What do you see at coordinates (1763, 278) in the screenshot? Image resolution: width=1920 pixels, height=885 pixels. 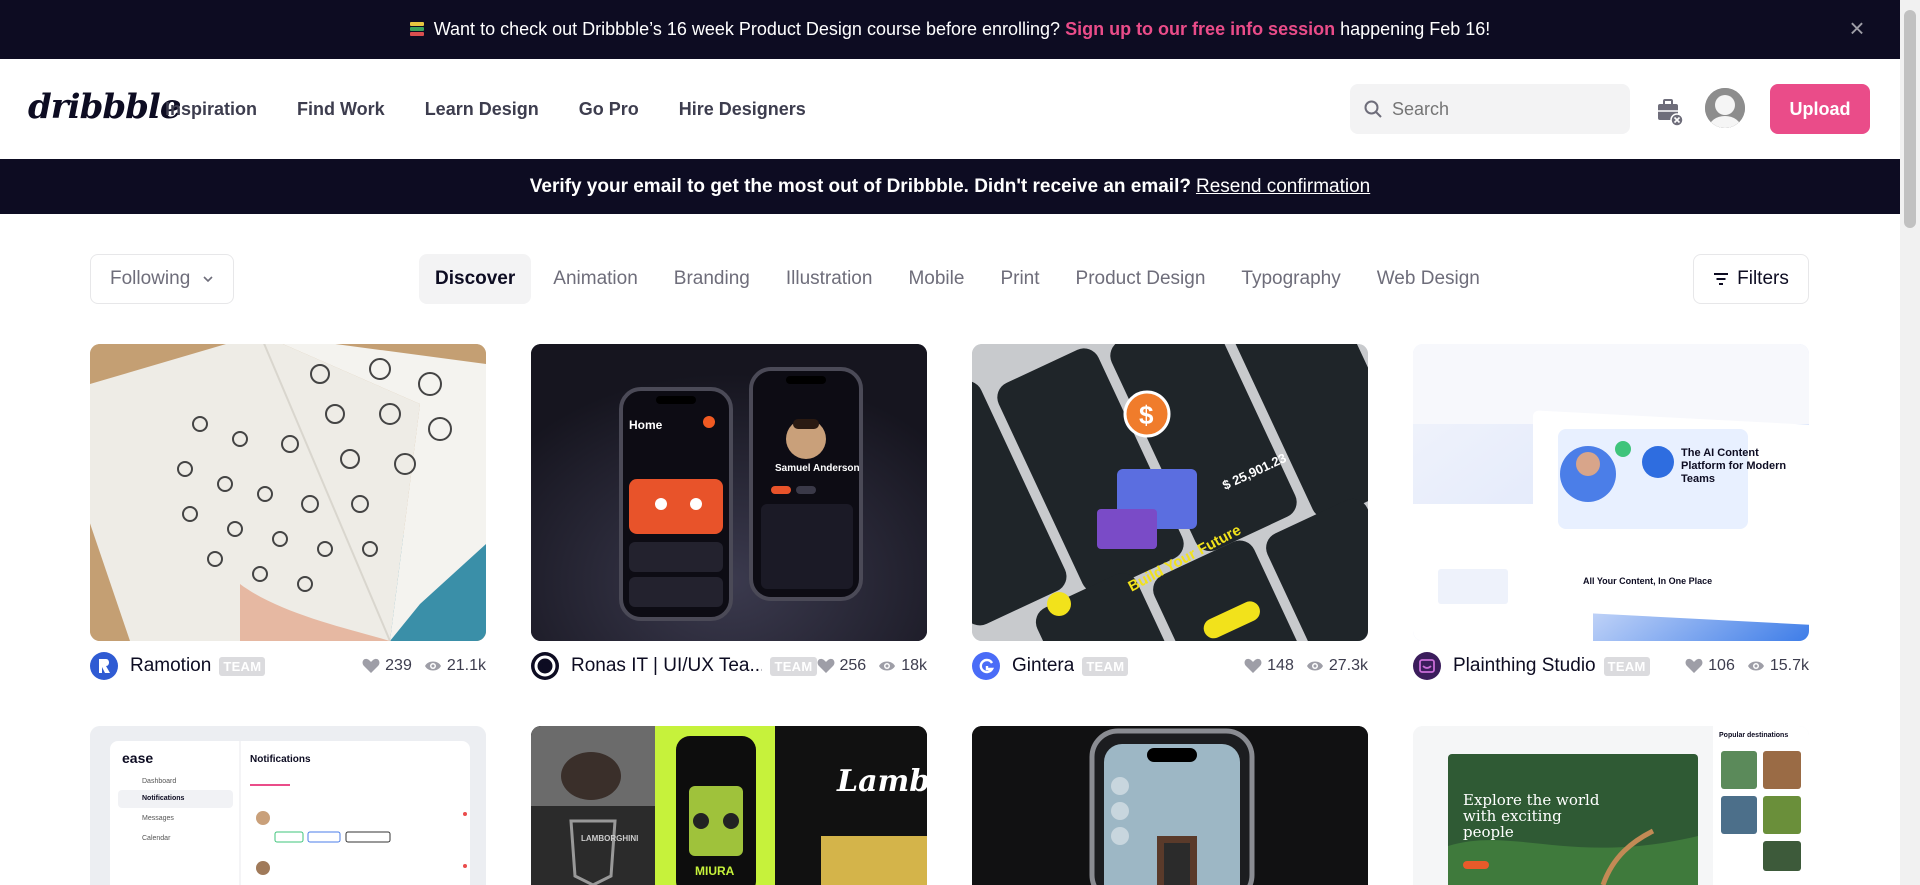 I see `filters-label: Filters` at bounding box center [1763, 278].